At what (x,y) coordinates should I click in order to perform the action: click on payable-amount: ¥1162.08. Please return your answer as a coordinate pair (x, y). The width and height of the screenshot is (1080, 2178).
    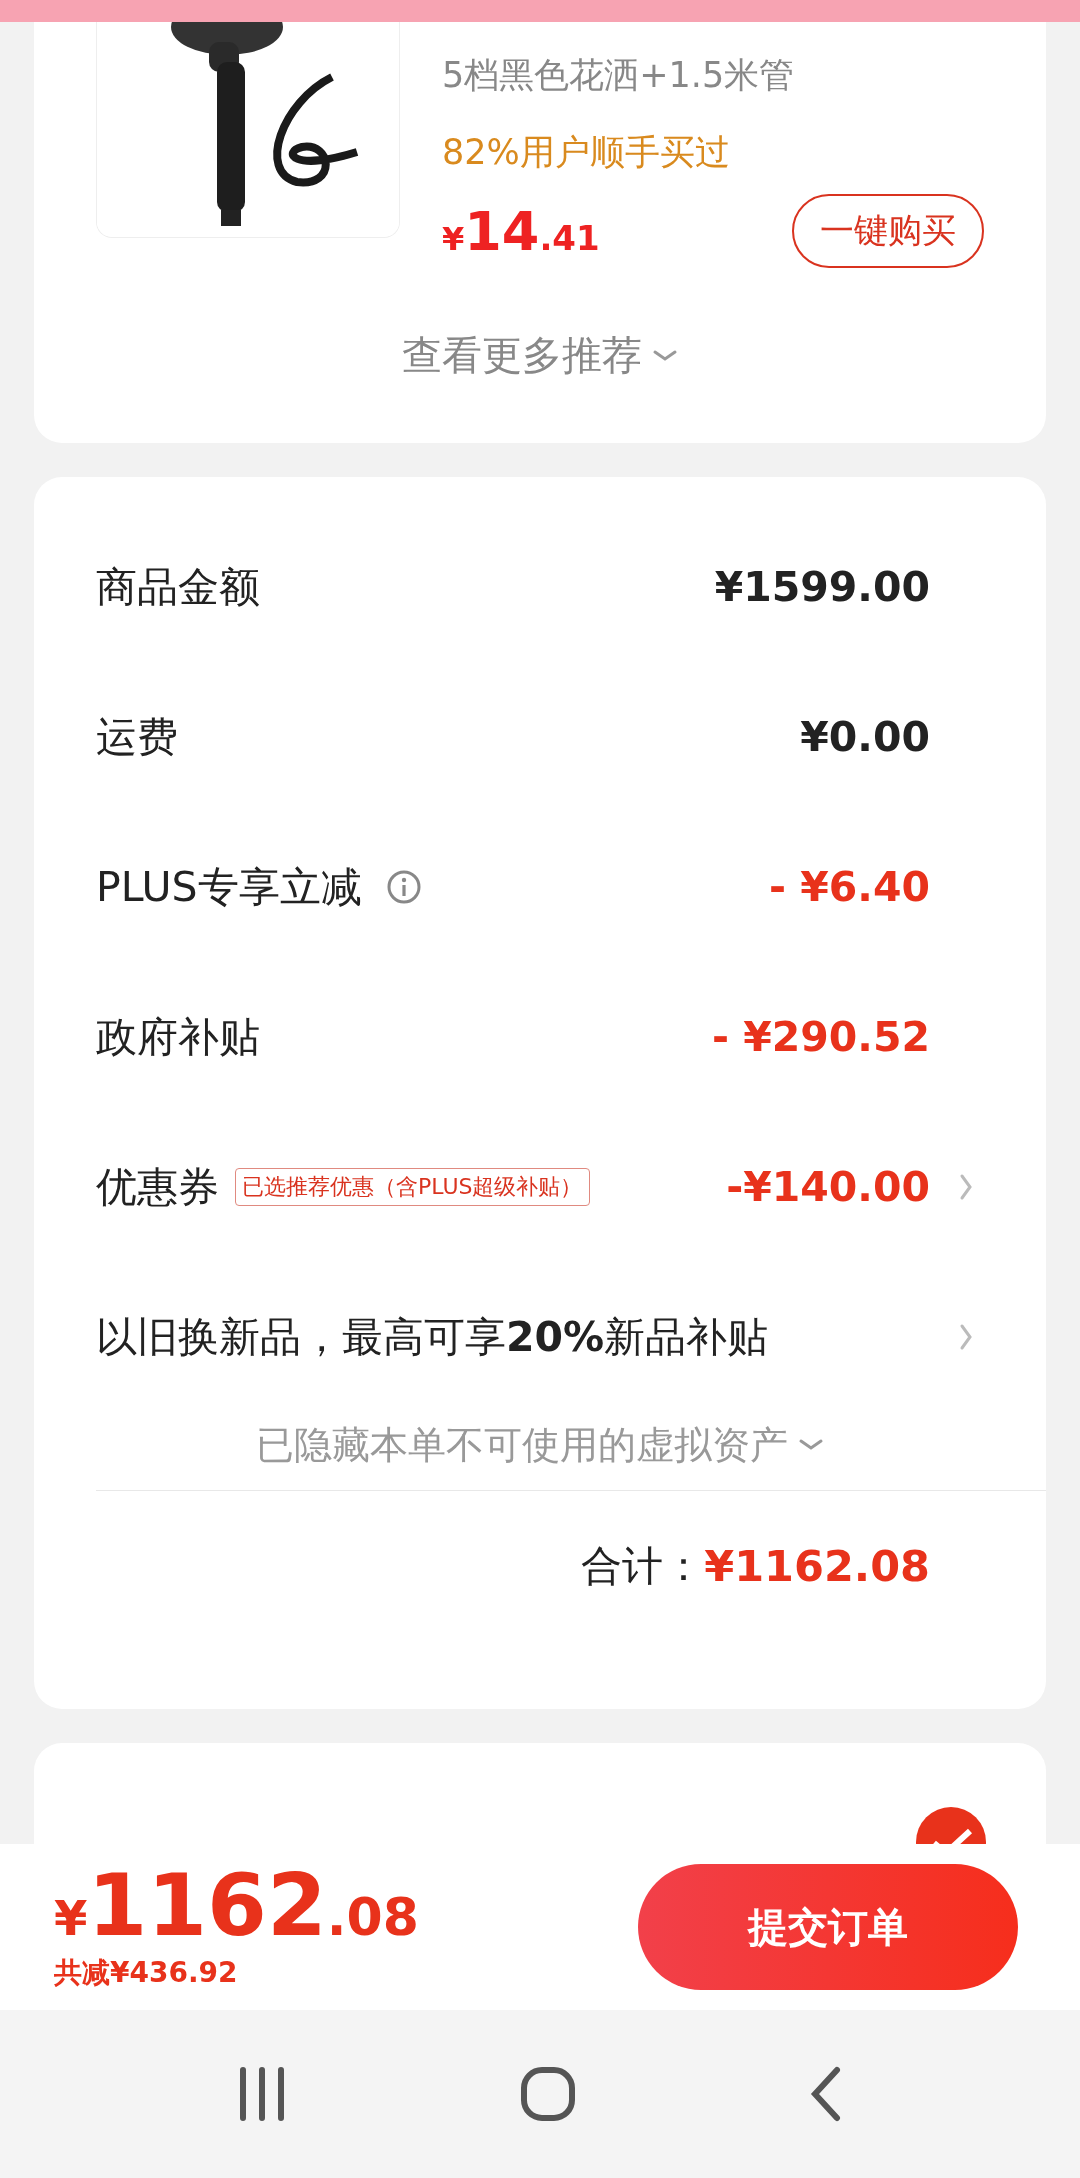
    Looking at the image, I should click on (236, 1905).